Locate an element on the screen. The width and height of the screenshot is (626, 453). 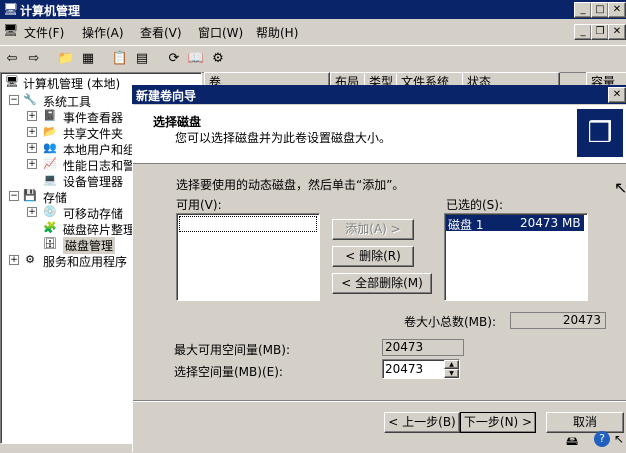
drive-icon: 🖴 is located at coordinates (572, 441).